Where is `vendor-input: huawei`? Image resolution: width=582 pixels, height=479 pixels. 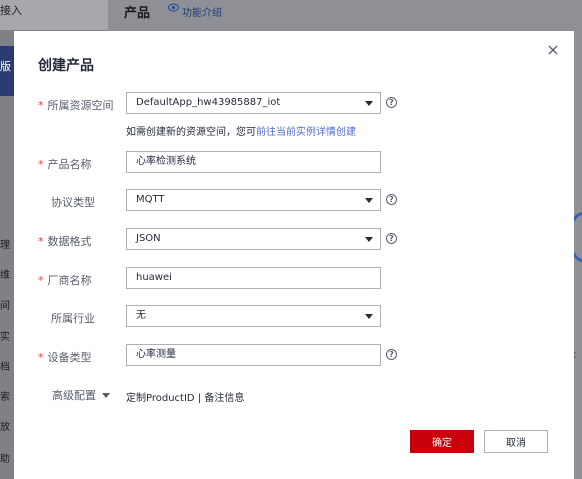 vendor-input: huawei is located at coordinates (253, 278).